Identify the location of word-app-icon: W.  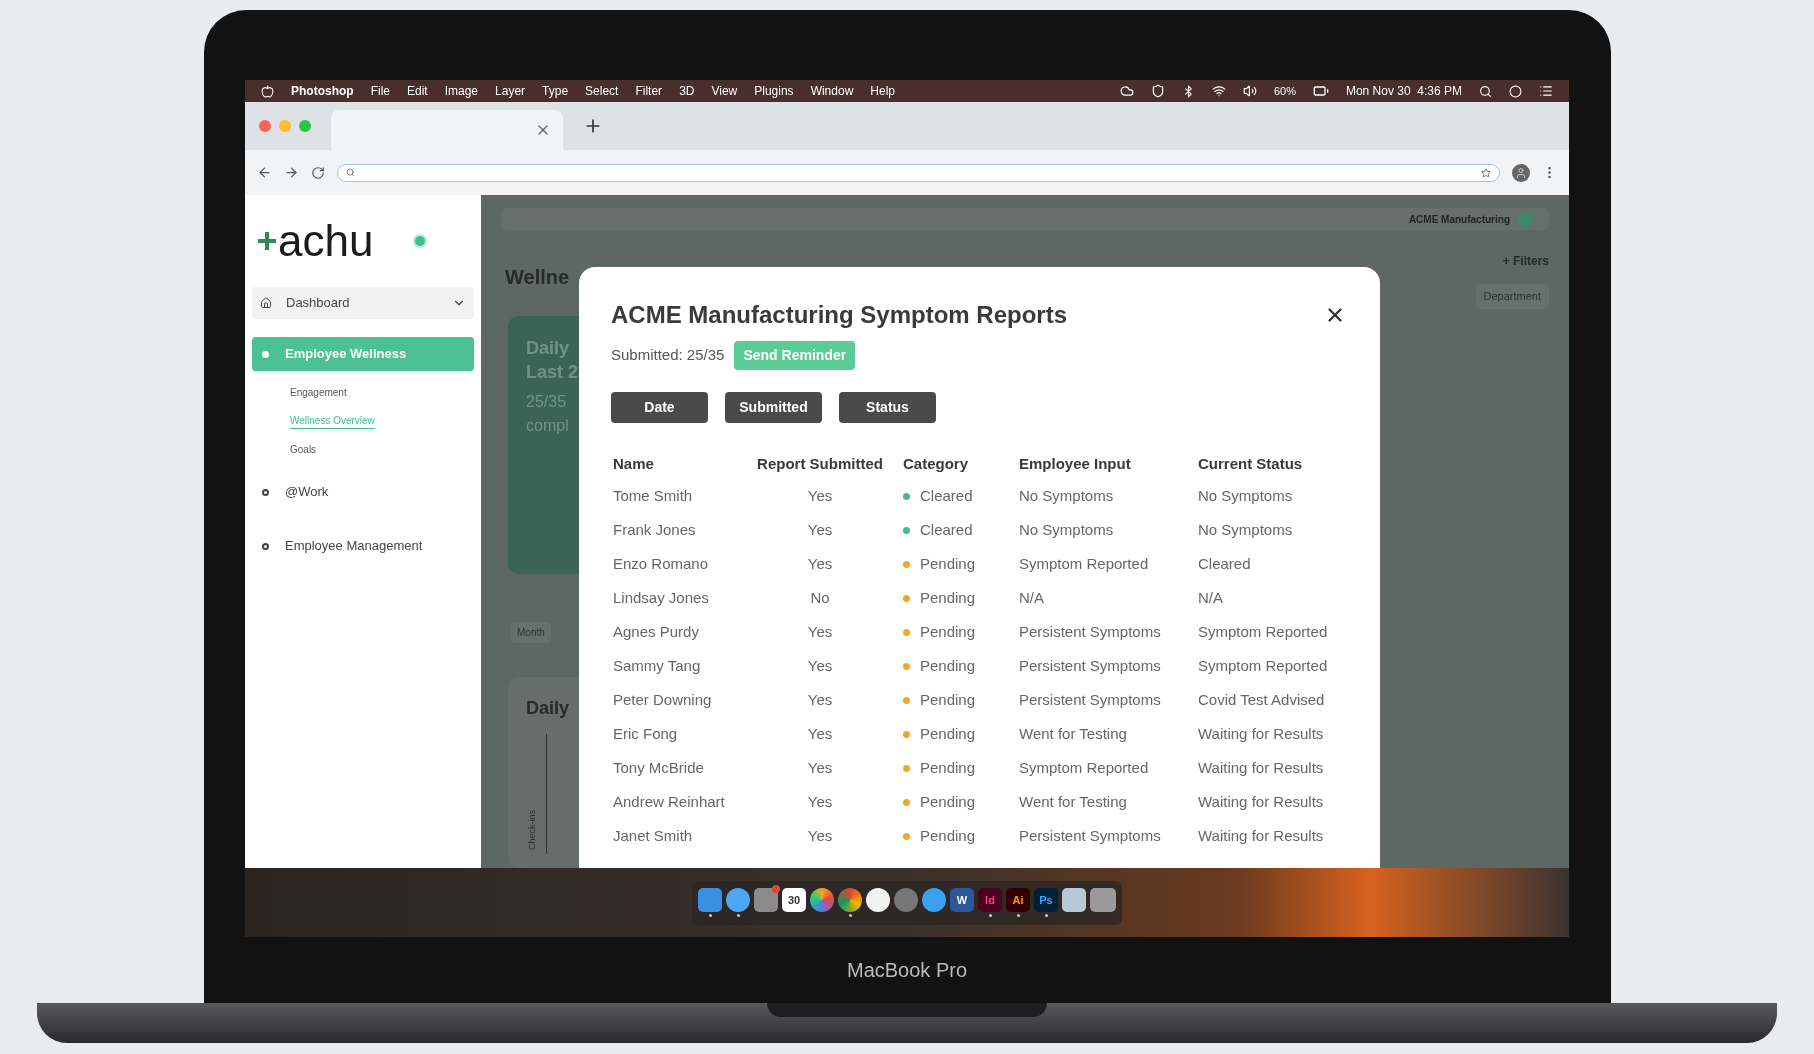
(962, 900).